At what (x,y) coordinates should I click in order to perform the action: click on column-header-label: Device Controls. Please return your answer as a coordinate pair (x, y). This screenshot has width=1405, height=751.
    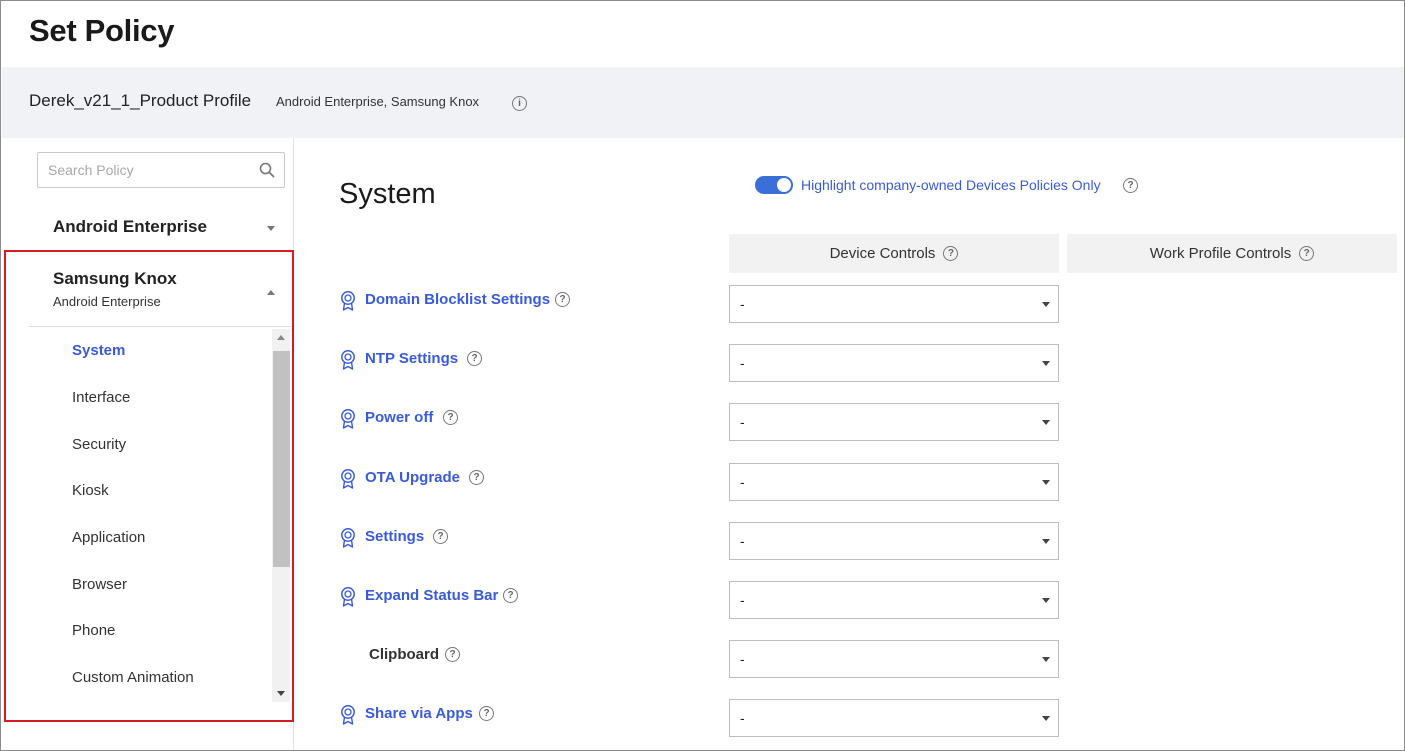
    Looking at the image, I should click on (882, 253).